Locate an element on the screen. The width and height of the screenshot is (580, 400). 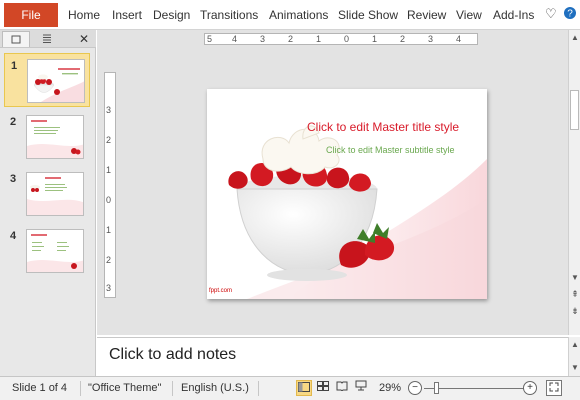
notes-scrollbar: ▲ ▼ is located at coordinates (574, 356).